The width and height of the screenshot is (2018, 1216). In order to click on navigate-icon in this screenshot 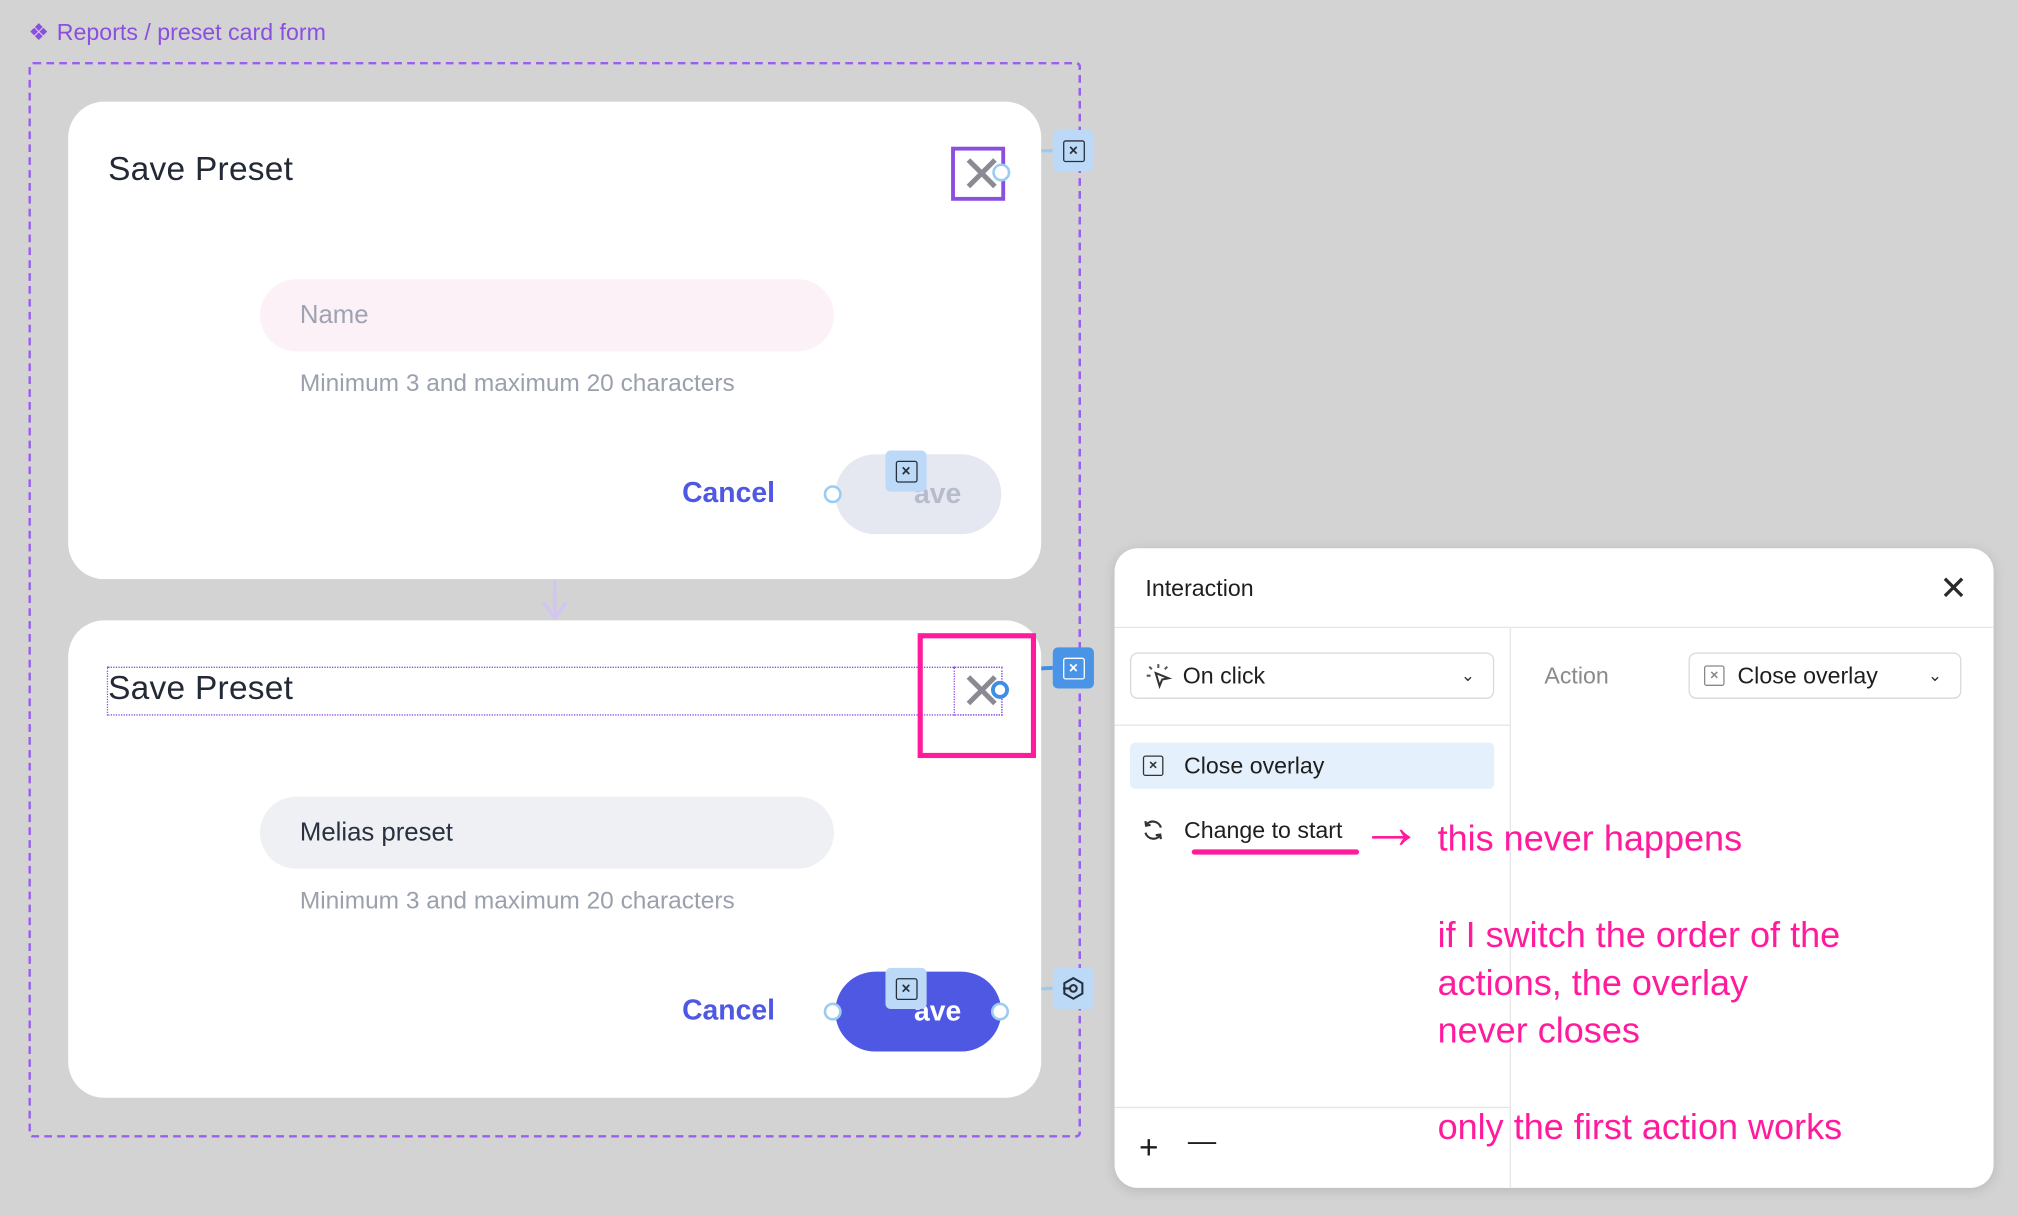, I will do `click(1073, 988)`.